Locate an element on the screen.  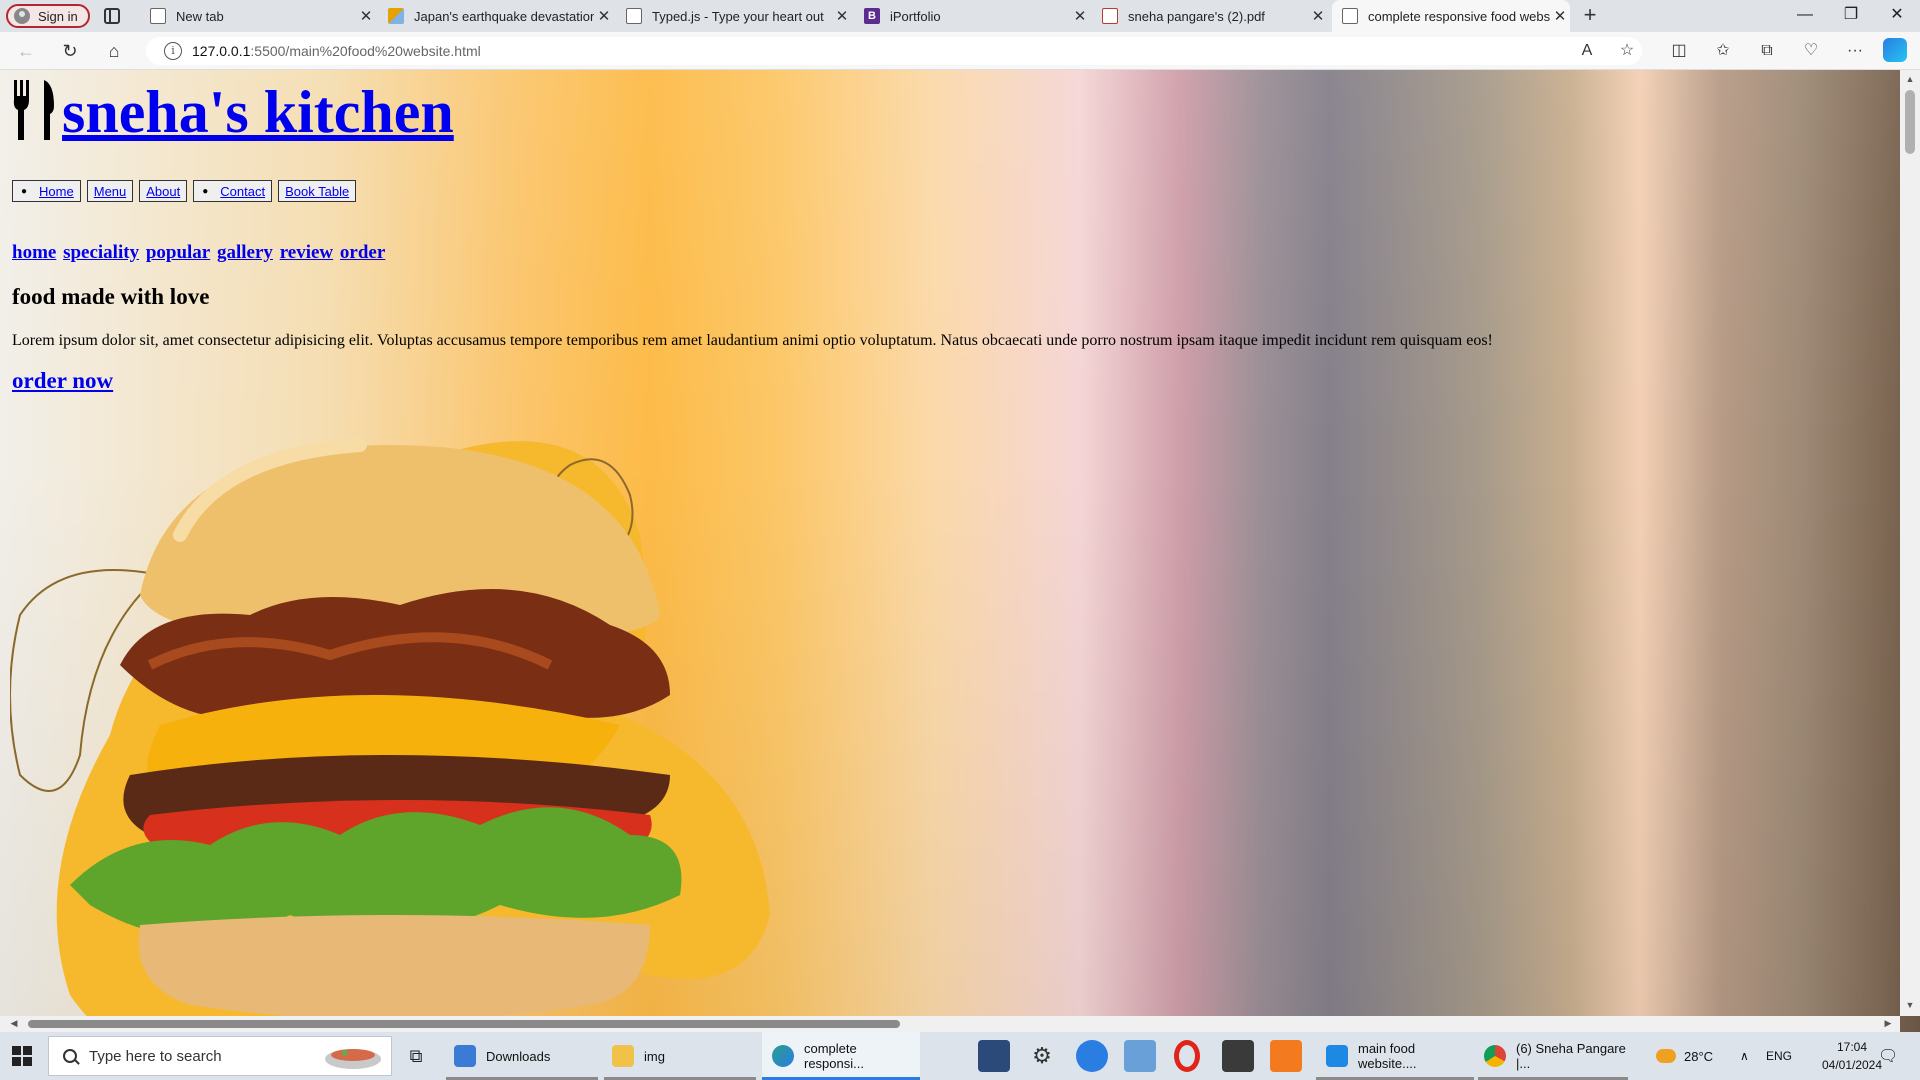
scroll-down-icon: ▼ is located at coordinates (1910, 1006).